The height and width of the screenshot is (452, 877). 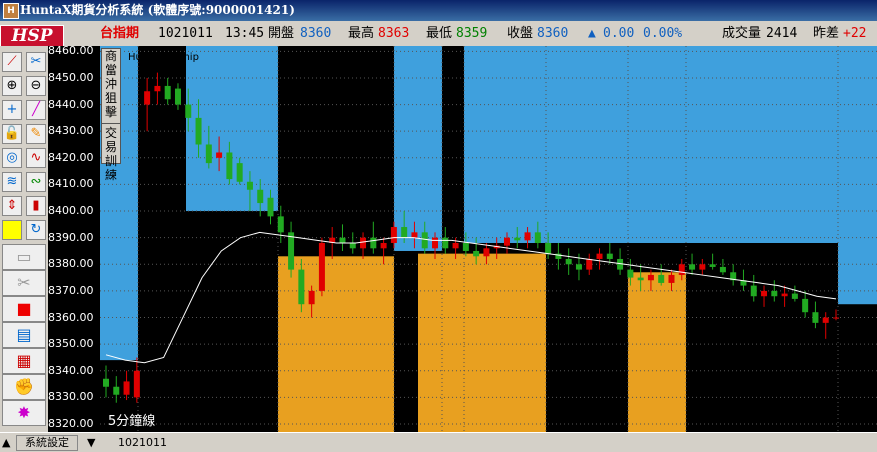 What do you see at coordinates (438, 10) in the screenshot?
I see `title-bar: H HuntaX期貨分析系統 (軟體序號:9000001421)` at bounding box center [438, 10].